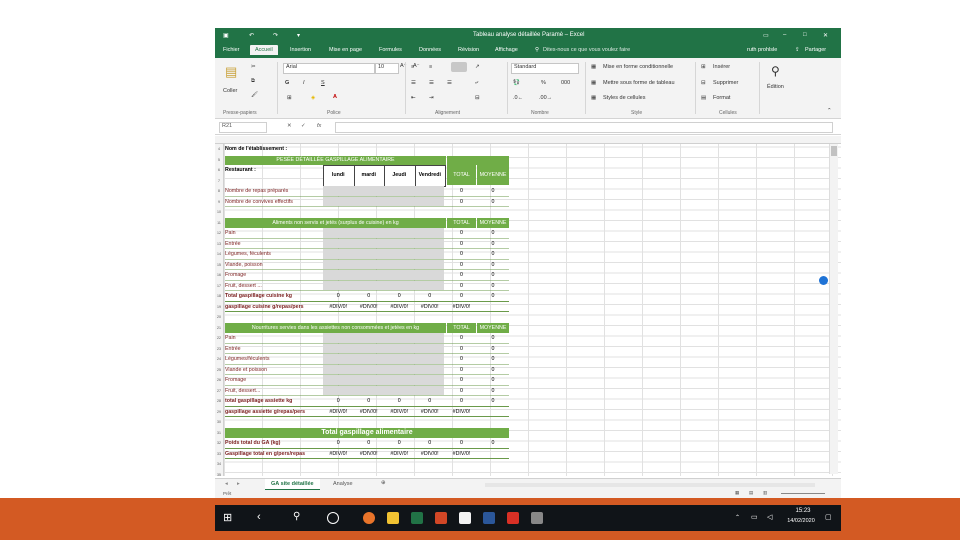 The image size is (960, 540). I want to click on page-layout-icon: ▤, so click(751, 493).